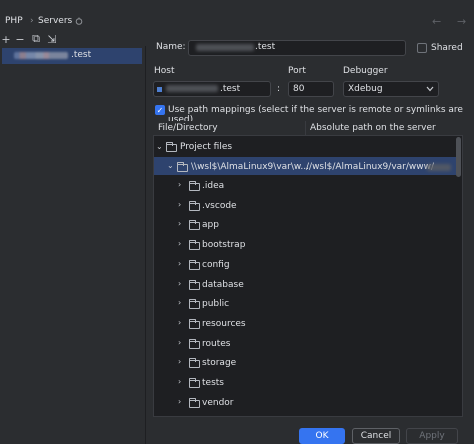  What do you see at coordinates (365, 71) in the screenshot?
I see `debugger-label: Debugger` at bounding box center [365, 71].